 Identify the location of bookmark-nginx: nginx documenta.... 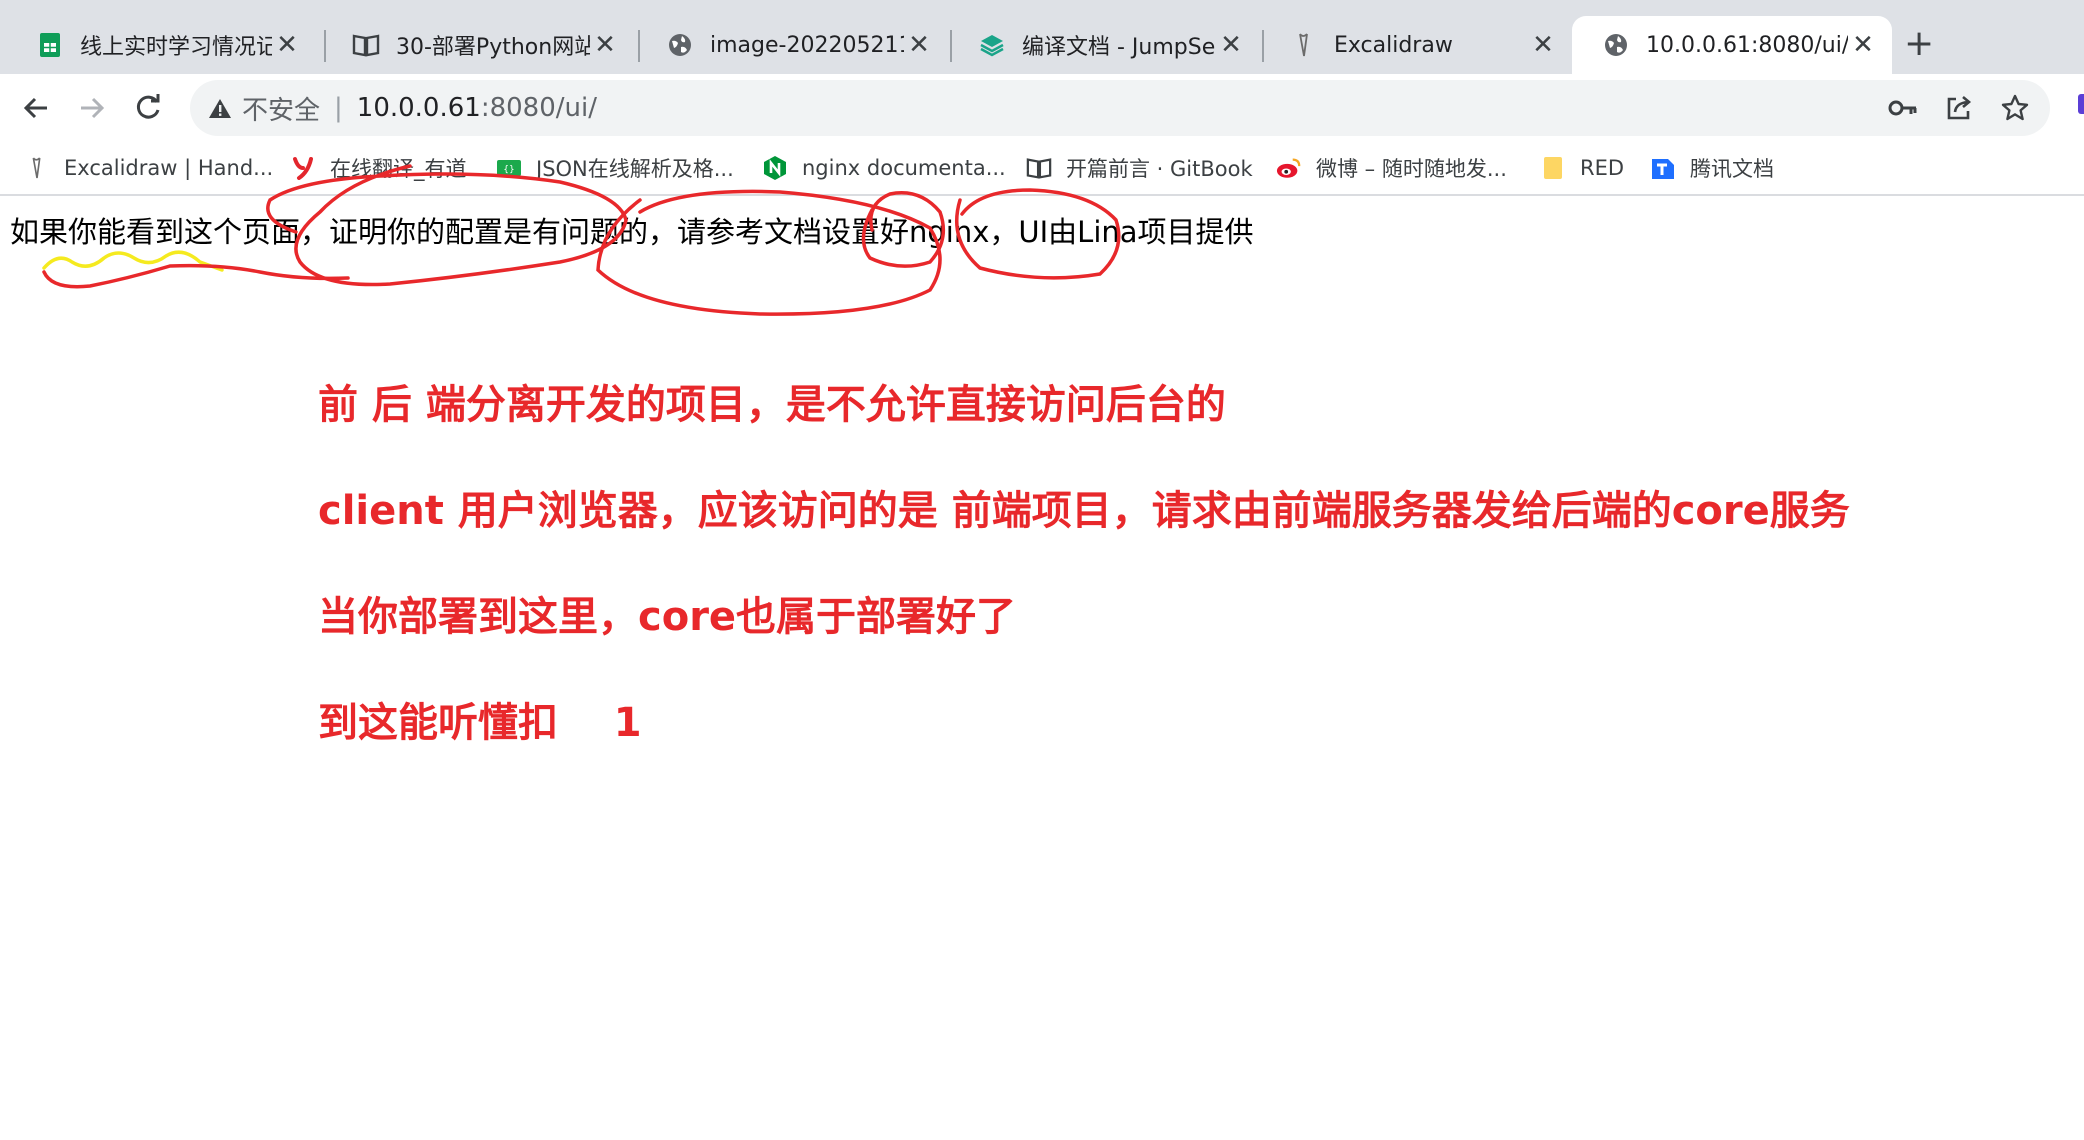
(884, 168).